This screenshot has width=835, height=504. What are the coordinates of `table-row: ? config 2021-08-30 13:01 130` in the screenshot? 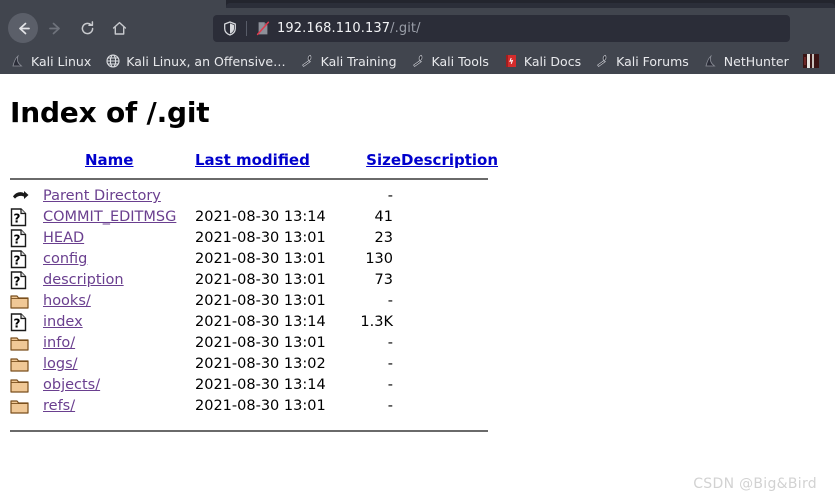 It's located at (249, 259).